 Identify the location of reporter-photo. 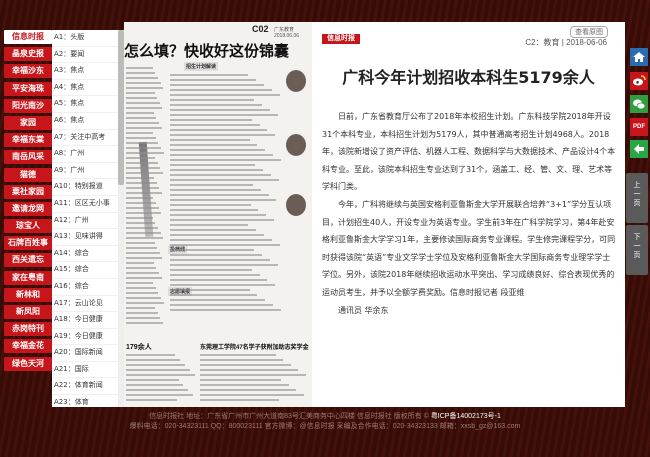
(296, 81).